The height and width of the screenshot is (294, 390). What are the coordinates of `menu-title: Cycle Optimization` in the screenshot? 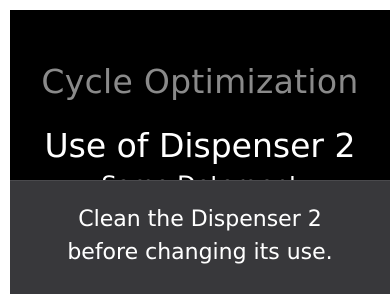 It's located at (200, 81).